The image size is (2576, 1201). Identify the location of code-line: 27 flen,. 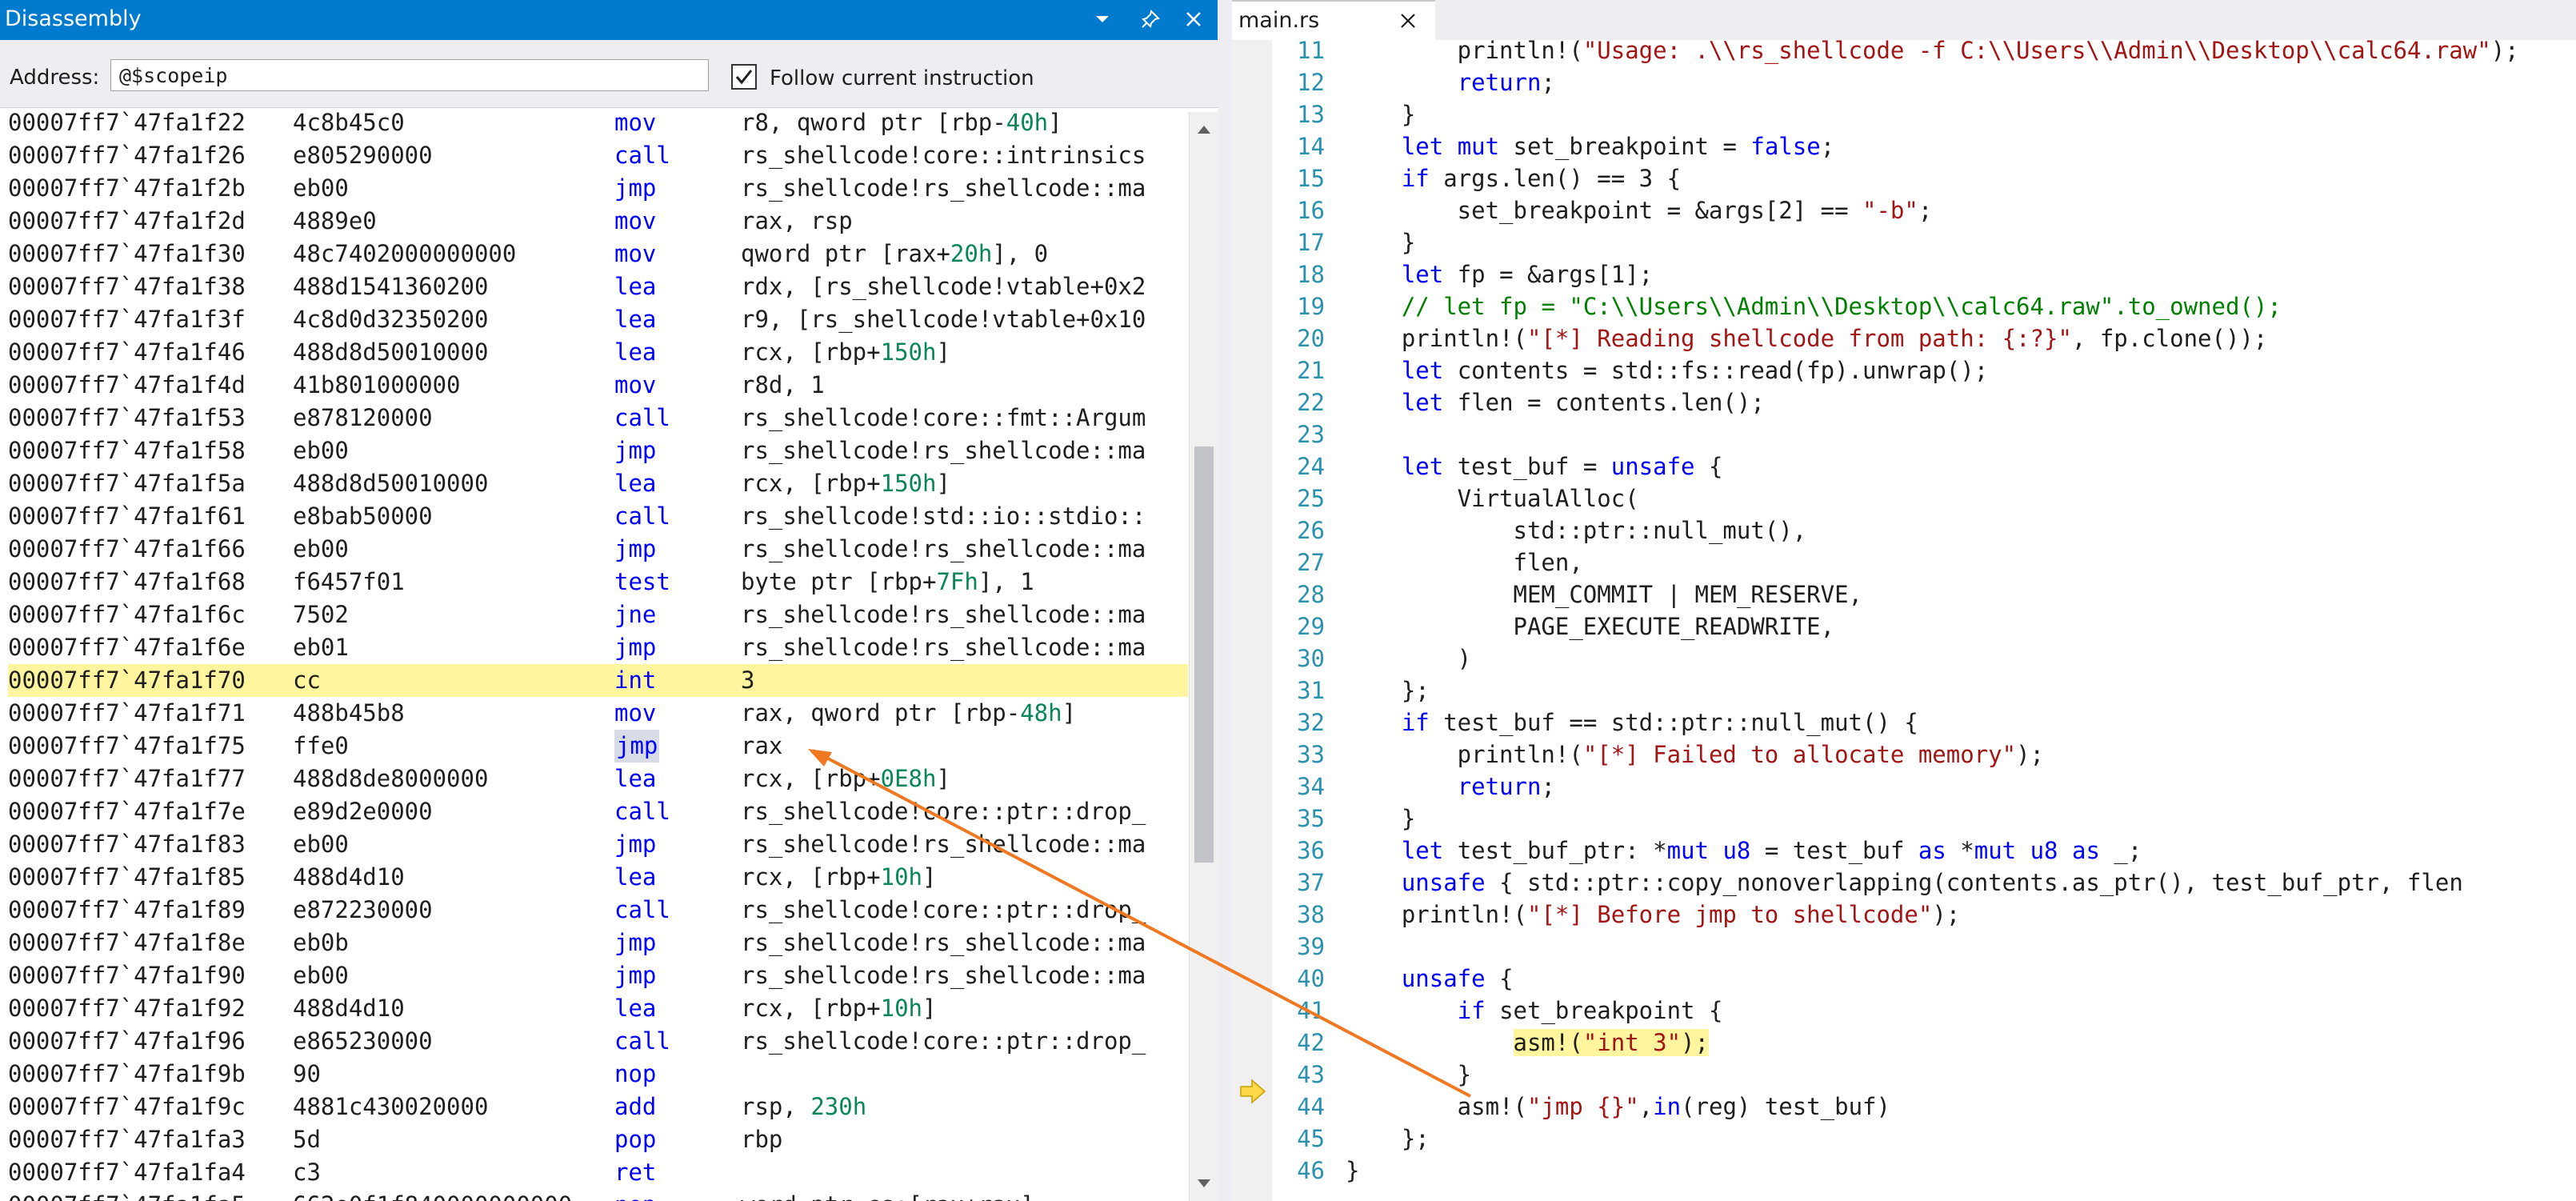
(1904, 562).